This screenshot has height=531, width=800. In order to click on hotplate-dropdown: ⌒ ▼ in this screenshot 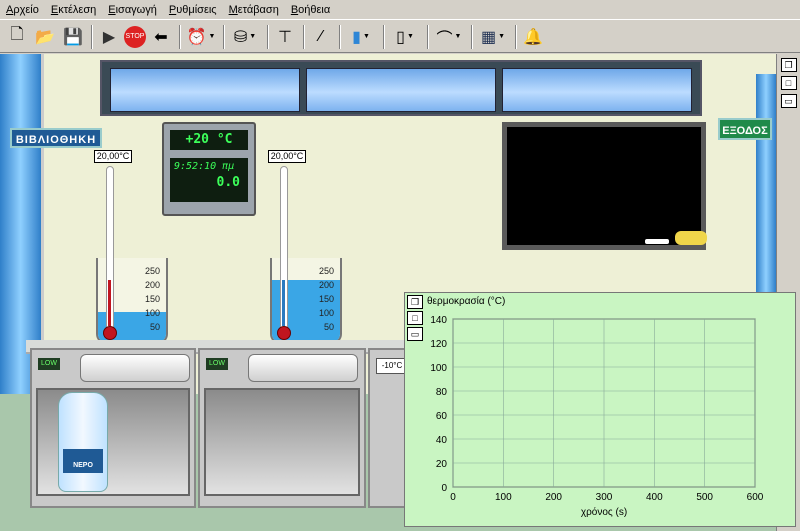, I will do `click(449, 37)`.